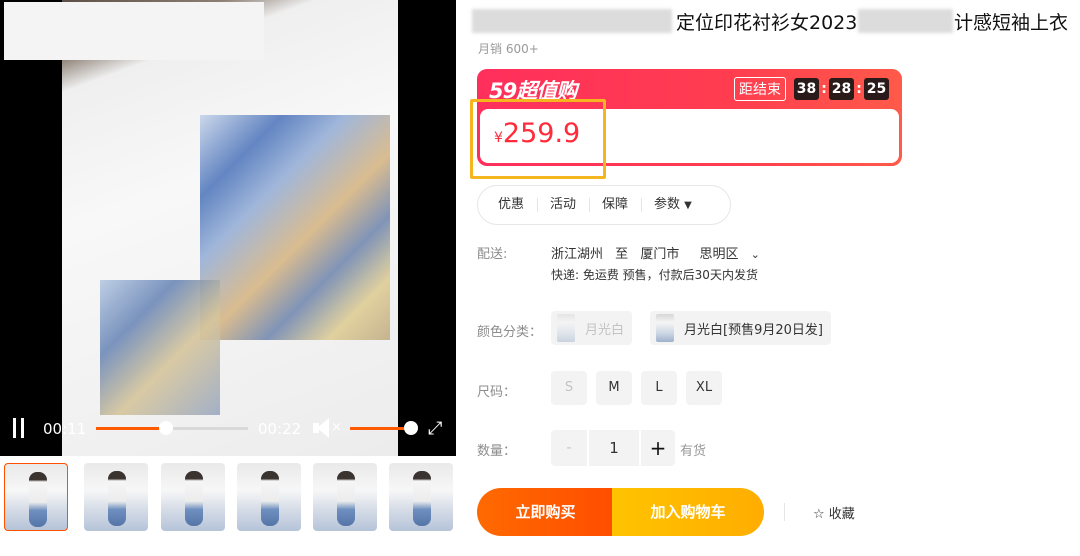 This screenshot has width=1080, height=556. Describe the element at coordinates (572, 21) in the screenshot. I see `title-redacted` at that location.